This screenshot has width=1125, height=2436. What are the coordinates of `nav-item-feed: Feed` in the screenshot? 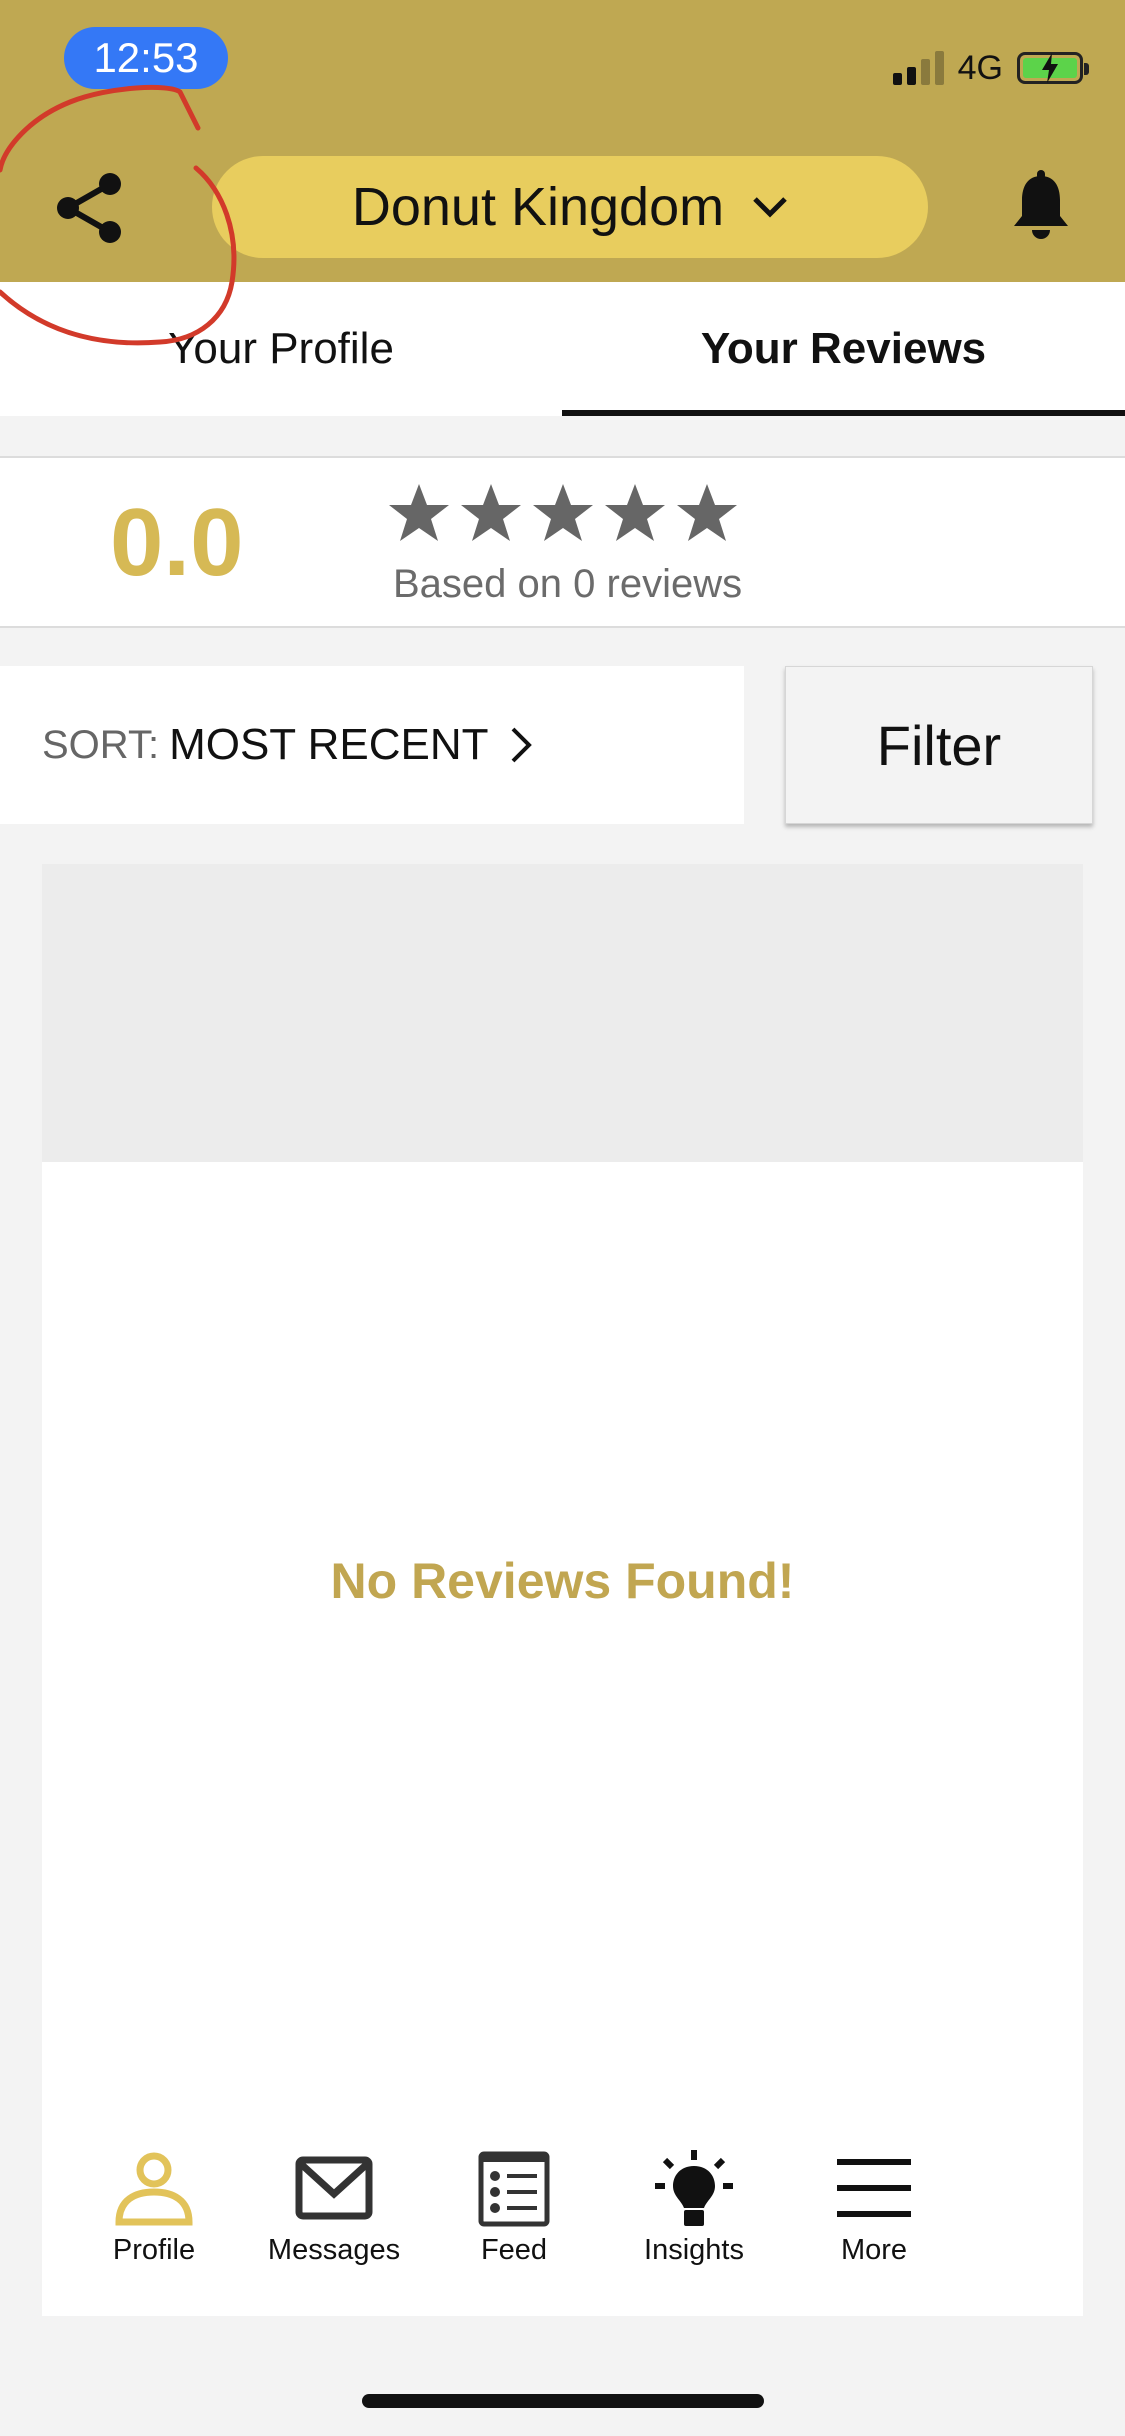 It's located at (514, 2211).